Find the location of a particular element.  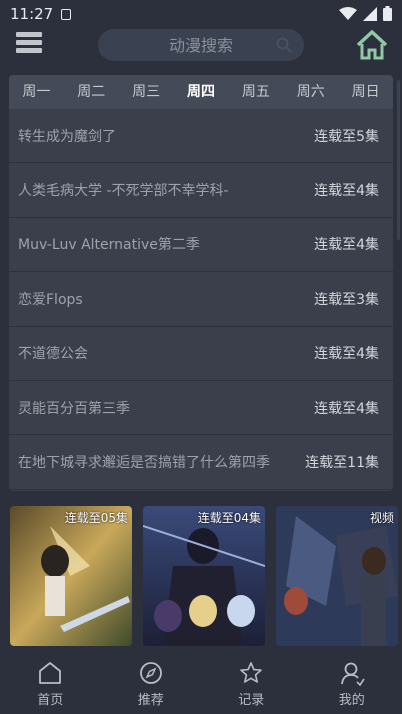

anime-title: 在地下城寻求邂逅是否搞错了什么第四季 is located at coordinates (144, 463).